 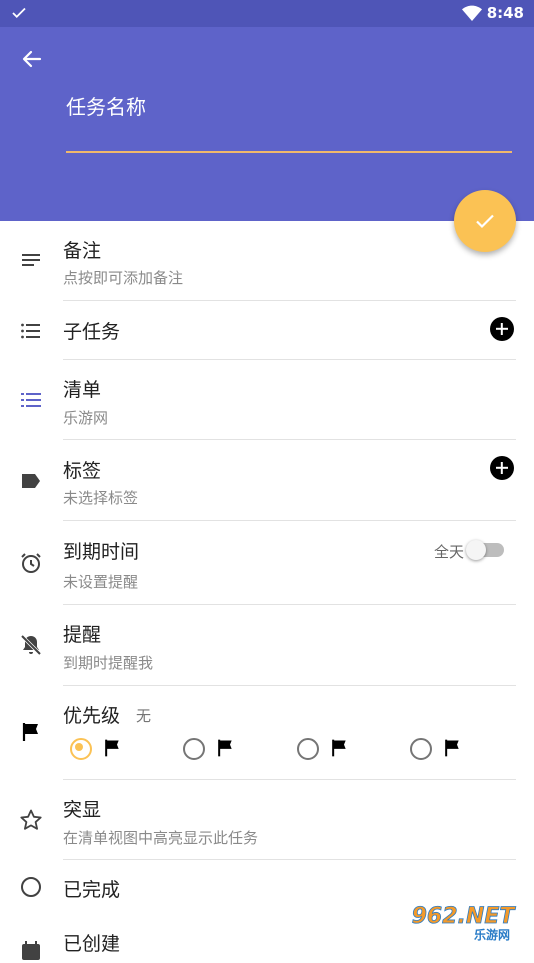 What do you see at coordinates (112, 748) in the screenshot?
I see `priority-none-flag-icon` at bounding box center [112, 748].